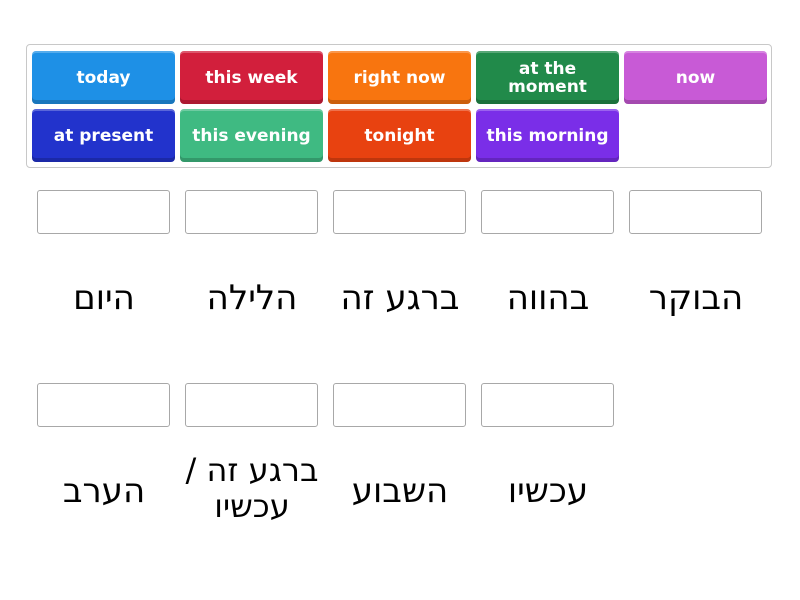  What do you see at coordinates (252, 488) in the screenshot?
I see `target-label: ברגע זה / עכשיו` at bounding box center [252, 488].